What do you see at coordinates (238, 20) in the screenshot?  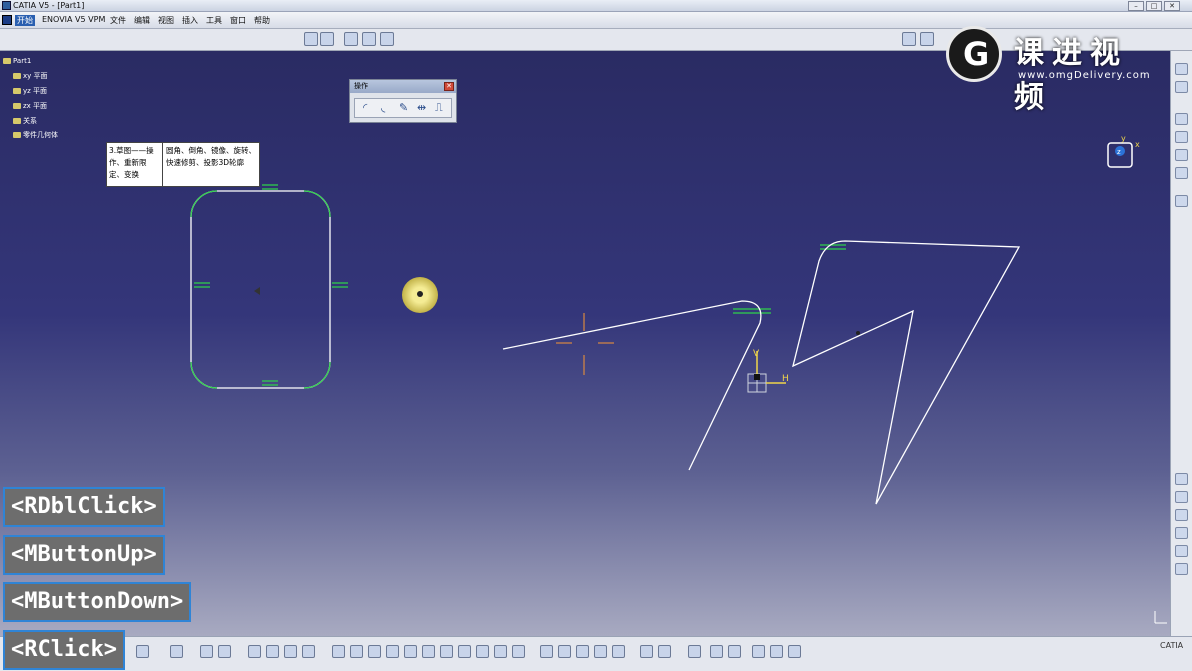 I see `menu-window: 窗口` at bounding box center [238, 20].